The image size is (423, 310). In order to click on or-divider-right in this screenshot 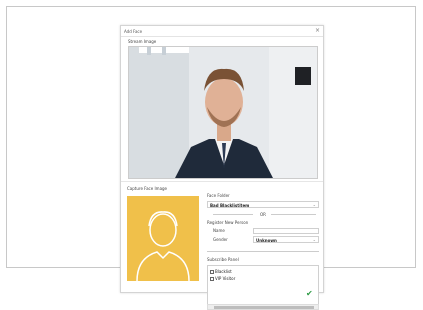, I will do `click(293, 214)`.